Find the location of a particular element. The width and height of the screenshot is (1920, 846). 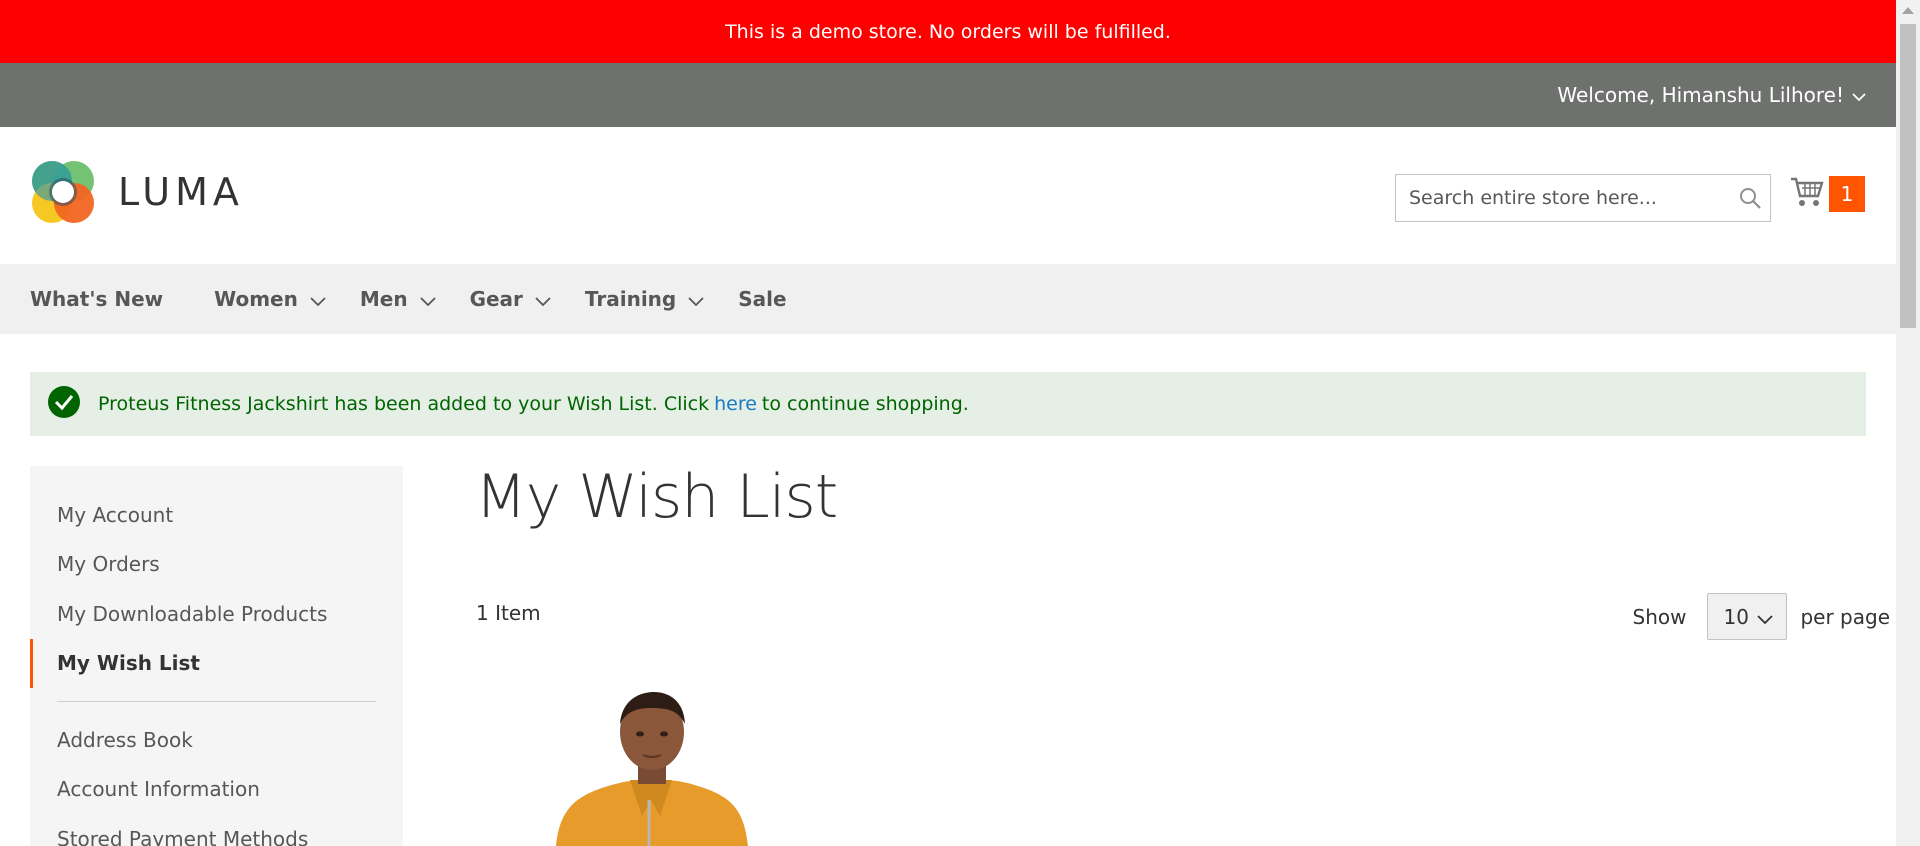

nav-item-label: Women is located at coordinates (256, 299).